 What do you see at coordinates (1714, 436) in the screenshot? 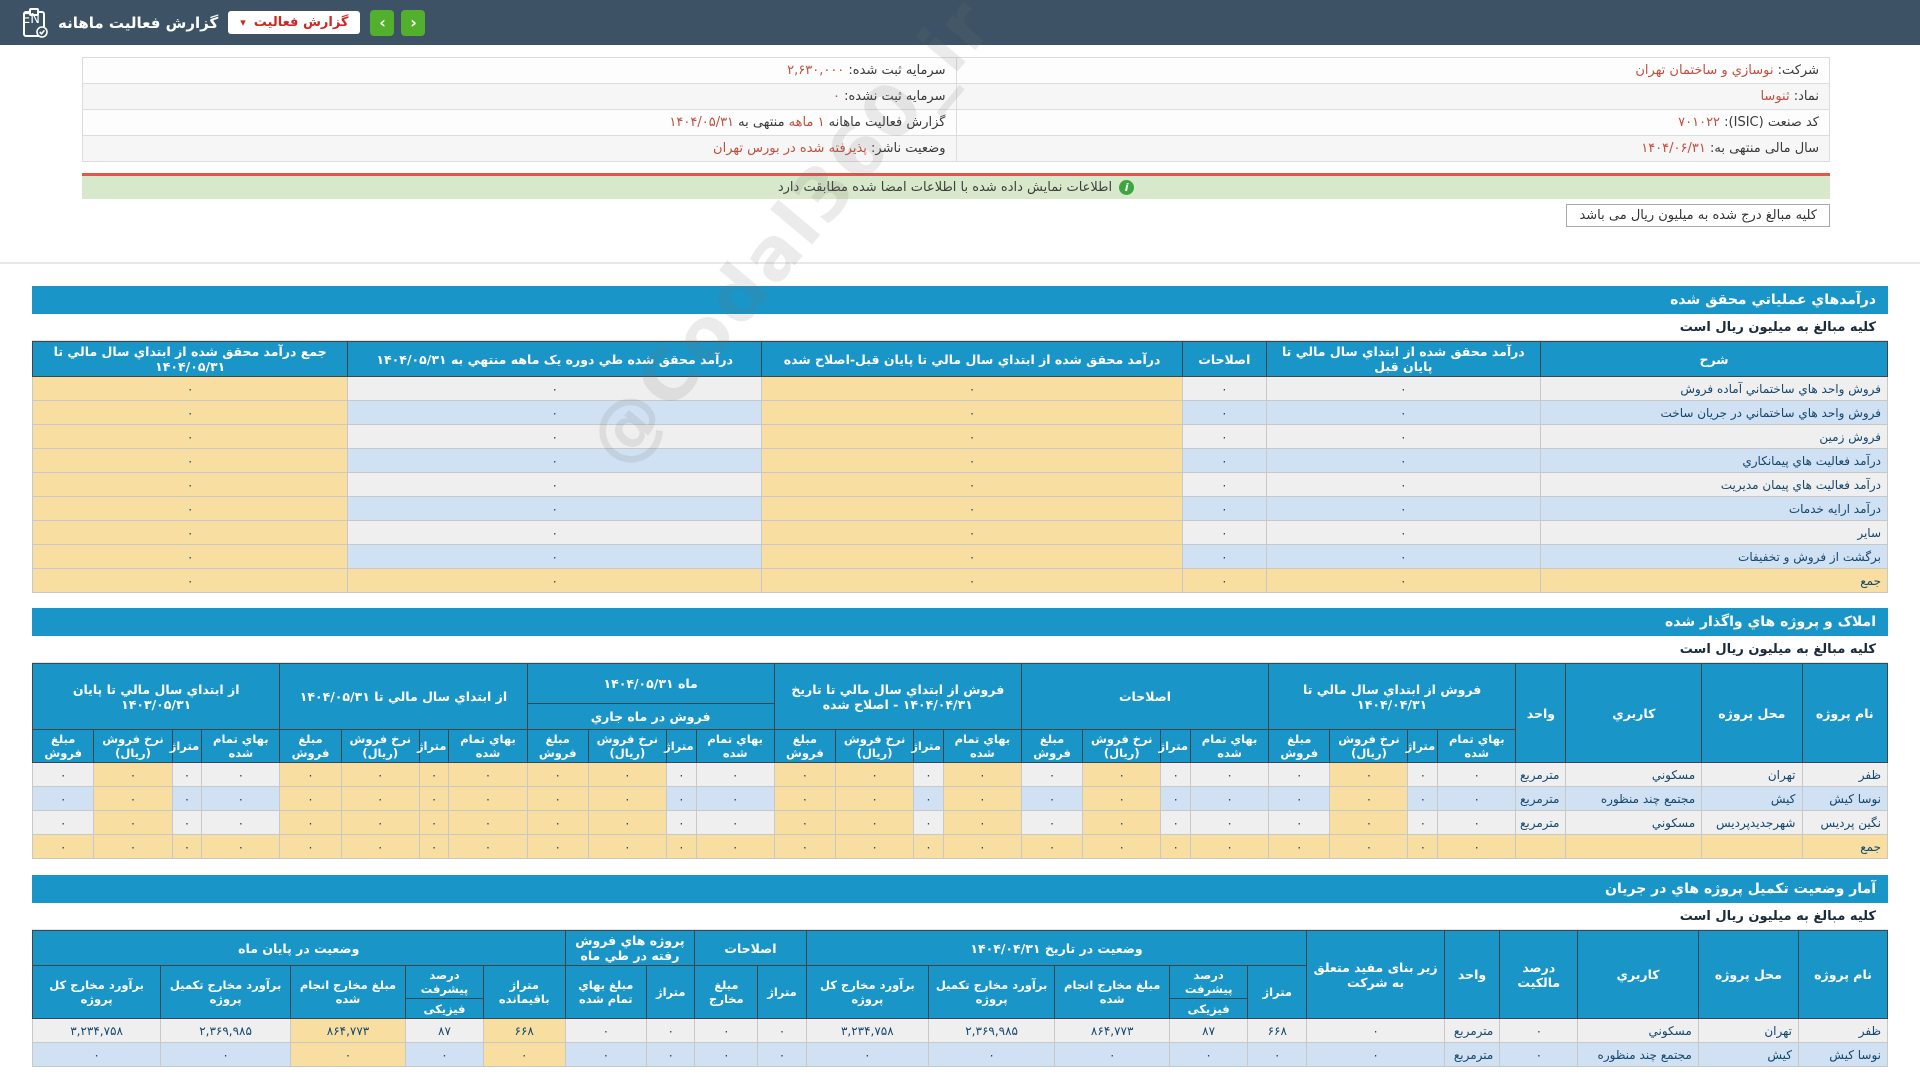
I see `row-label: فروش زمين` at bounding box center [1714, 436].